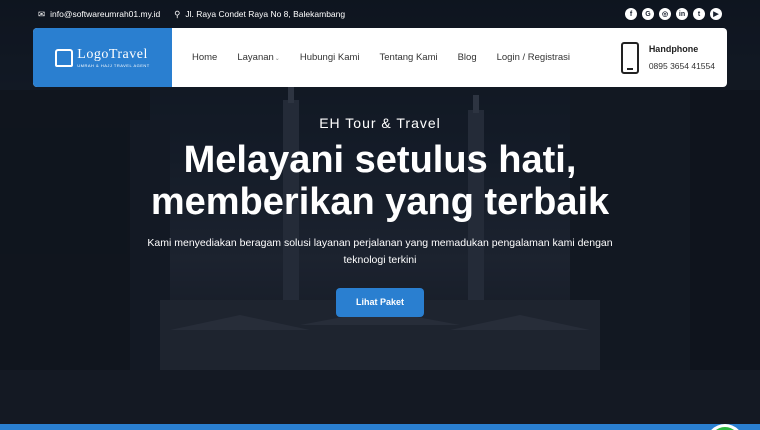 The image size is (760, 430). Describe the element at coordinates (699, 14) in the screenshot. I see `twitter-icon: t` at that location.